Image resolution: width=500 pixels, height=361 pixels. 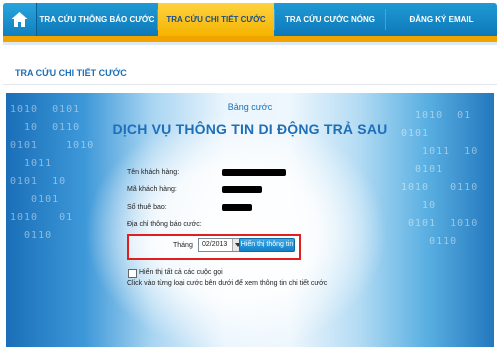 What do you see at coordinates (254, 172) in the screenshot?
I see `redacted-customer-name` at bounding box center [254, 172].